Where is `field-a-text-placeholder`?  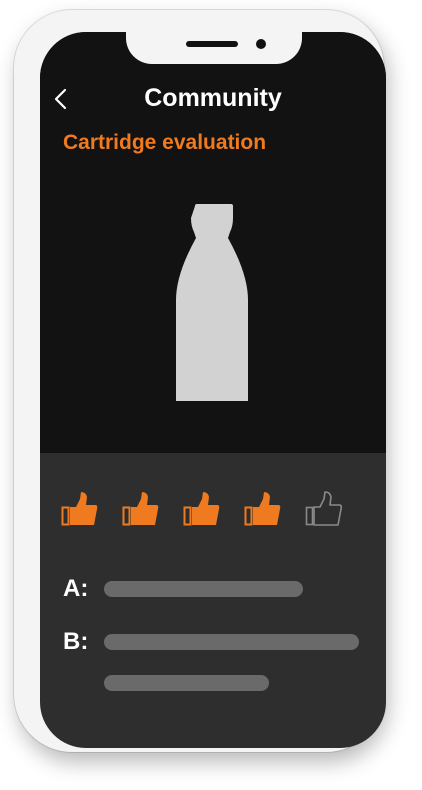 field-a-text-placeholder is located at coordinates (203, 589).